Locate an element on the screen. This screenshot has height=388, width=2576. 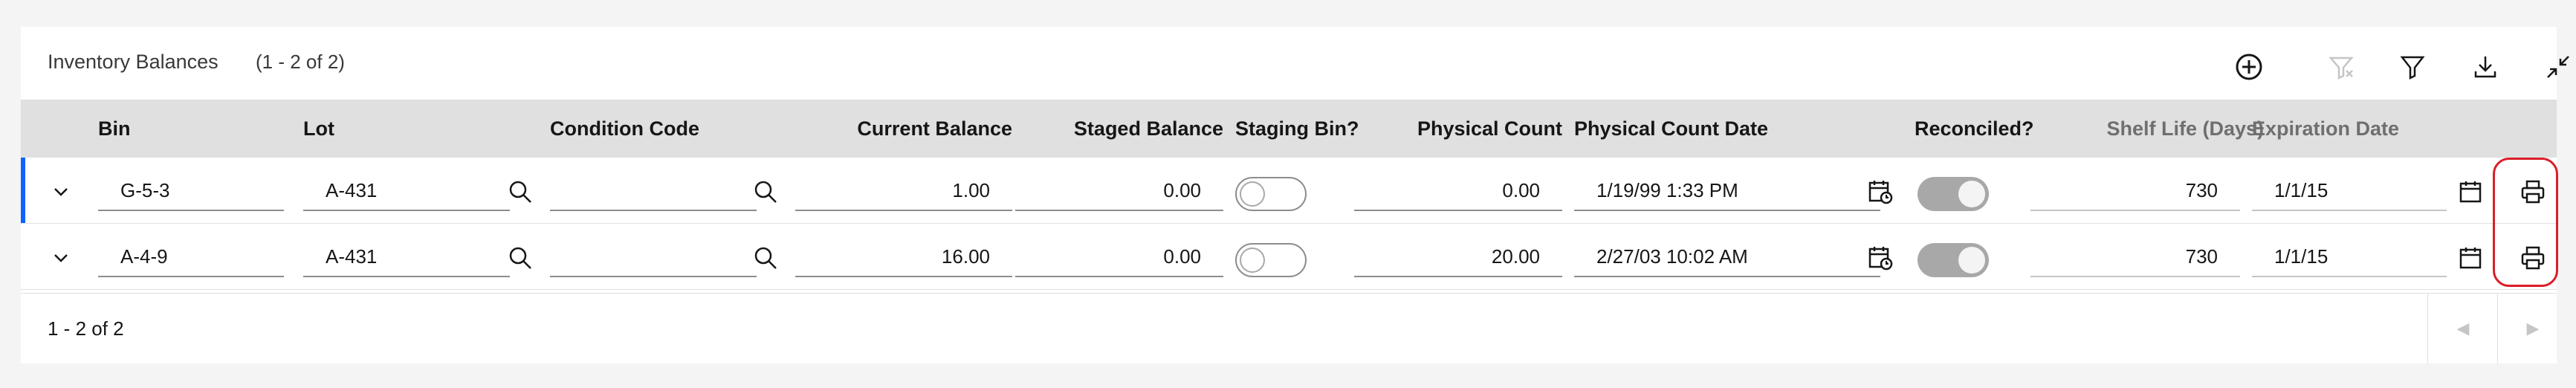
col-shelf-life: Shelf Life (Days) is located at coordinates (2151, 129).